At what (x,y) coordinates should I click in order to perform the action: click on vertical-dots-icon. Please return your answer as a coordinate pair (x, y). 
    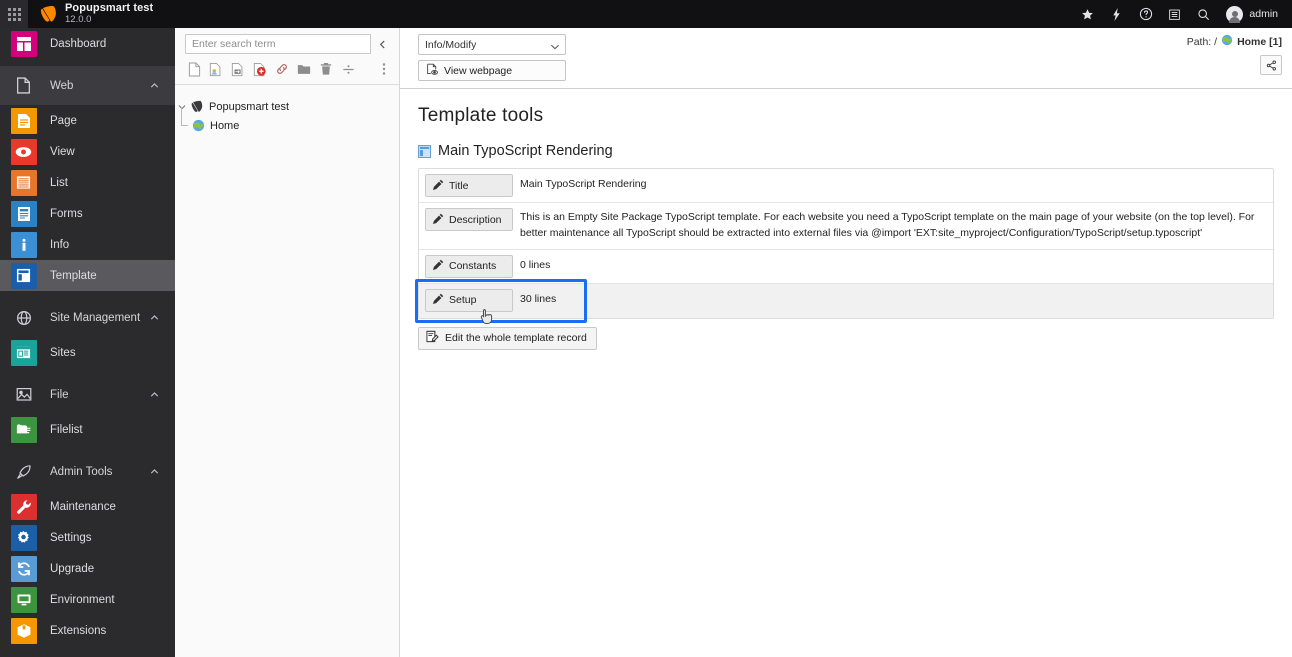
    Looking at the image, I should click on (384, 69).